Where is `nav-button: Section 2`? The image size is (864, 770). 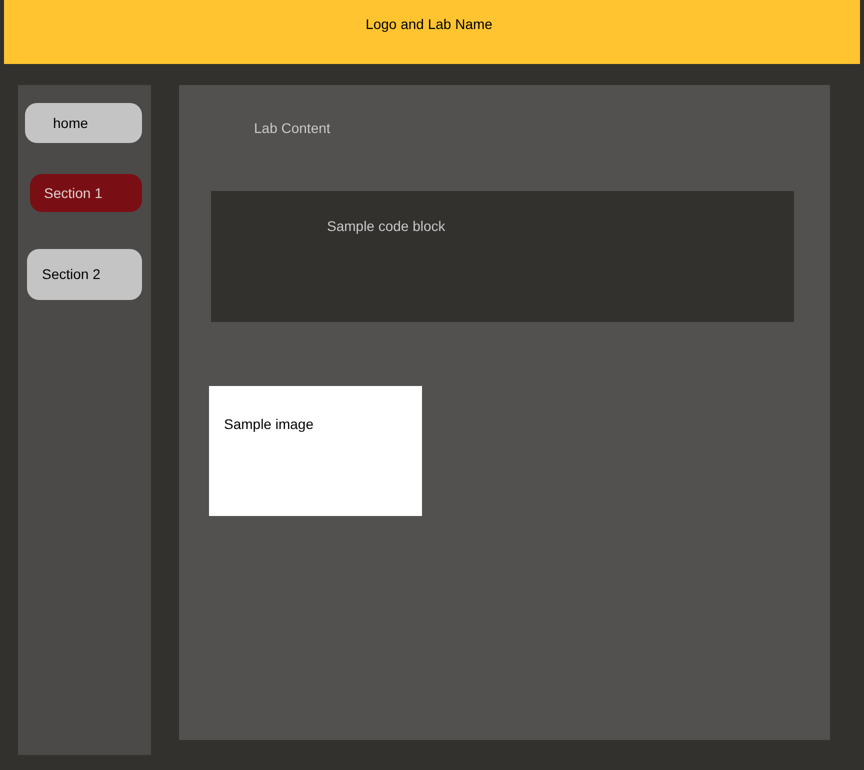 nav-button: Section 2 is located at coordinates (84, 274).